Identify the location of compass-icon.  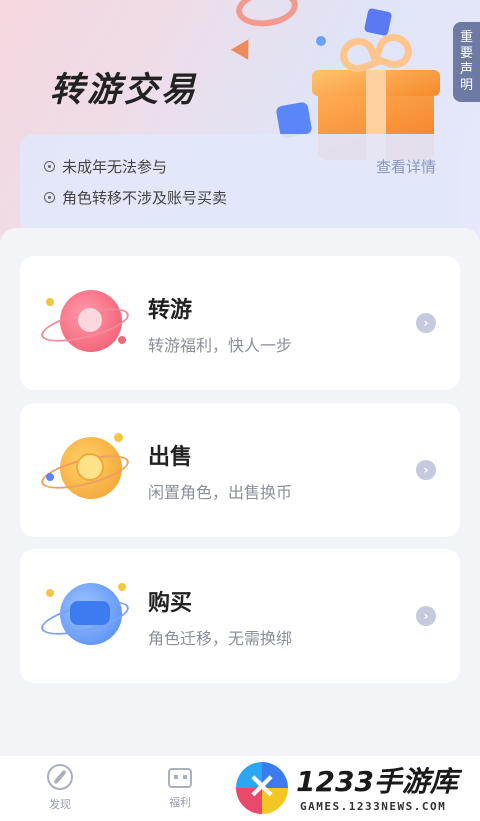
(60, 777).